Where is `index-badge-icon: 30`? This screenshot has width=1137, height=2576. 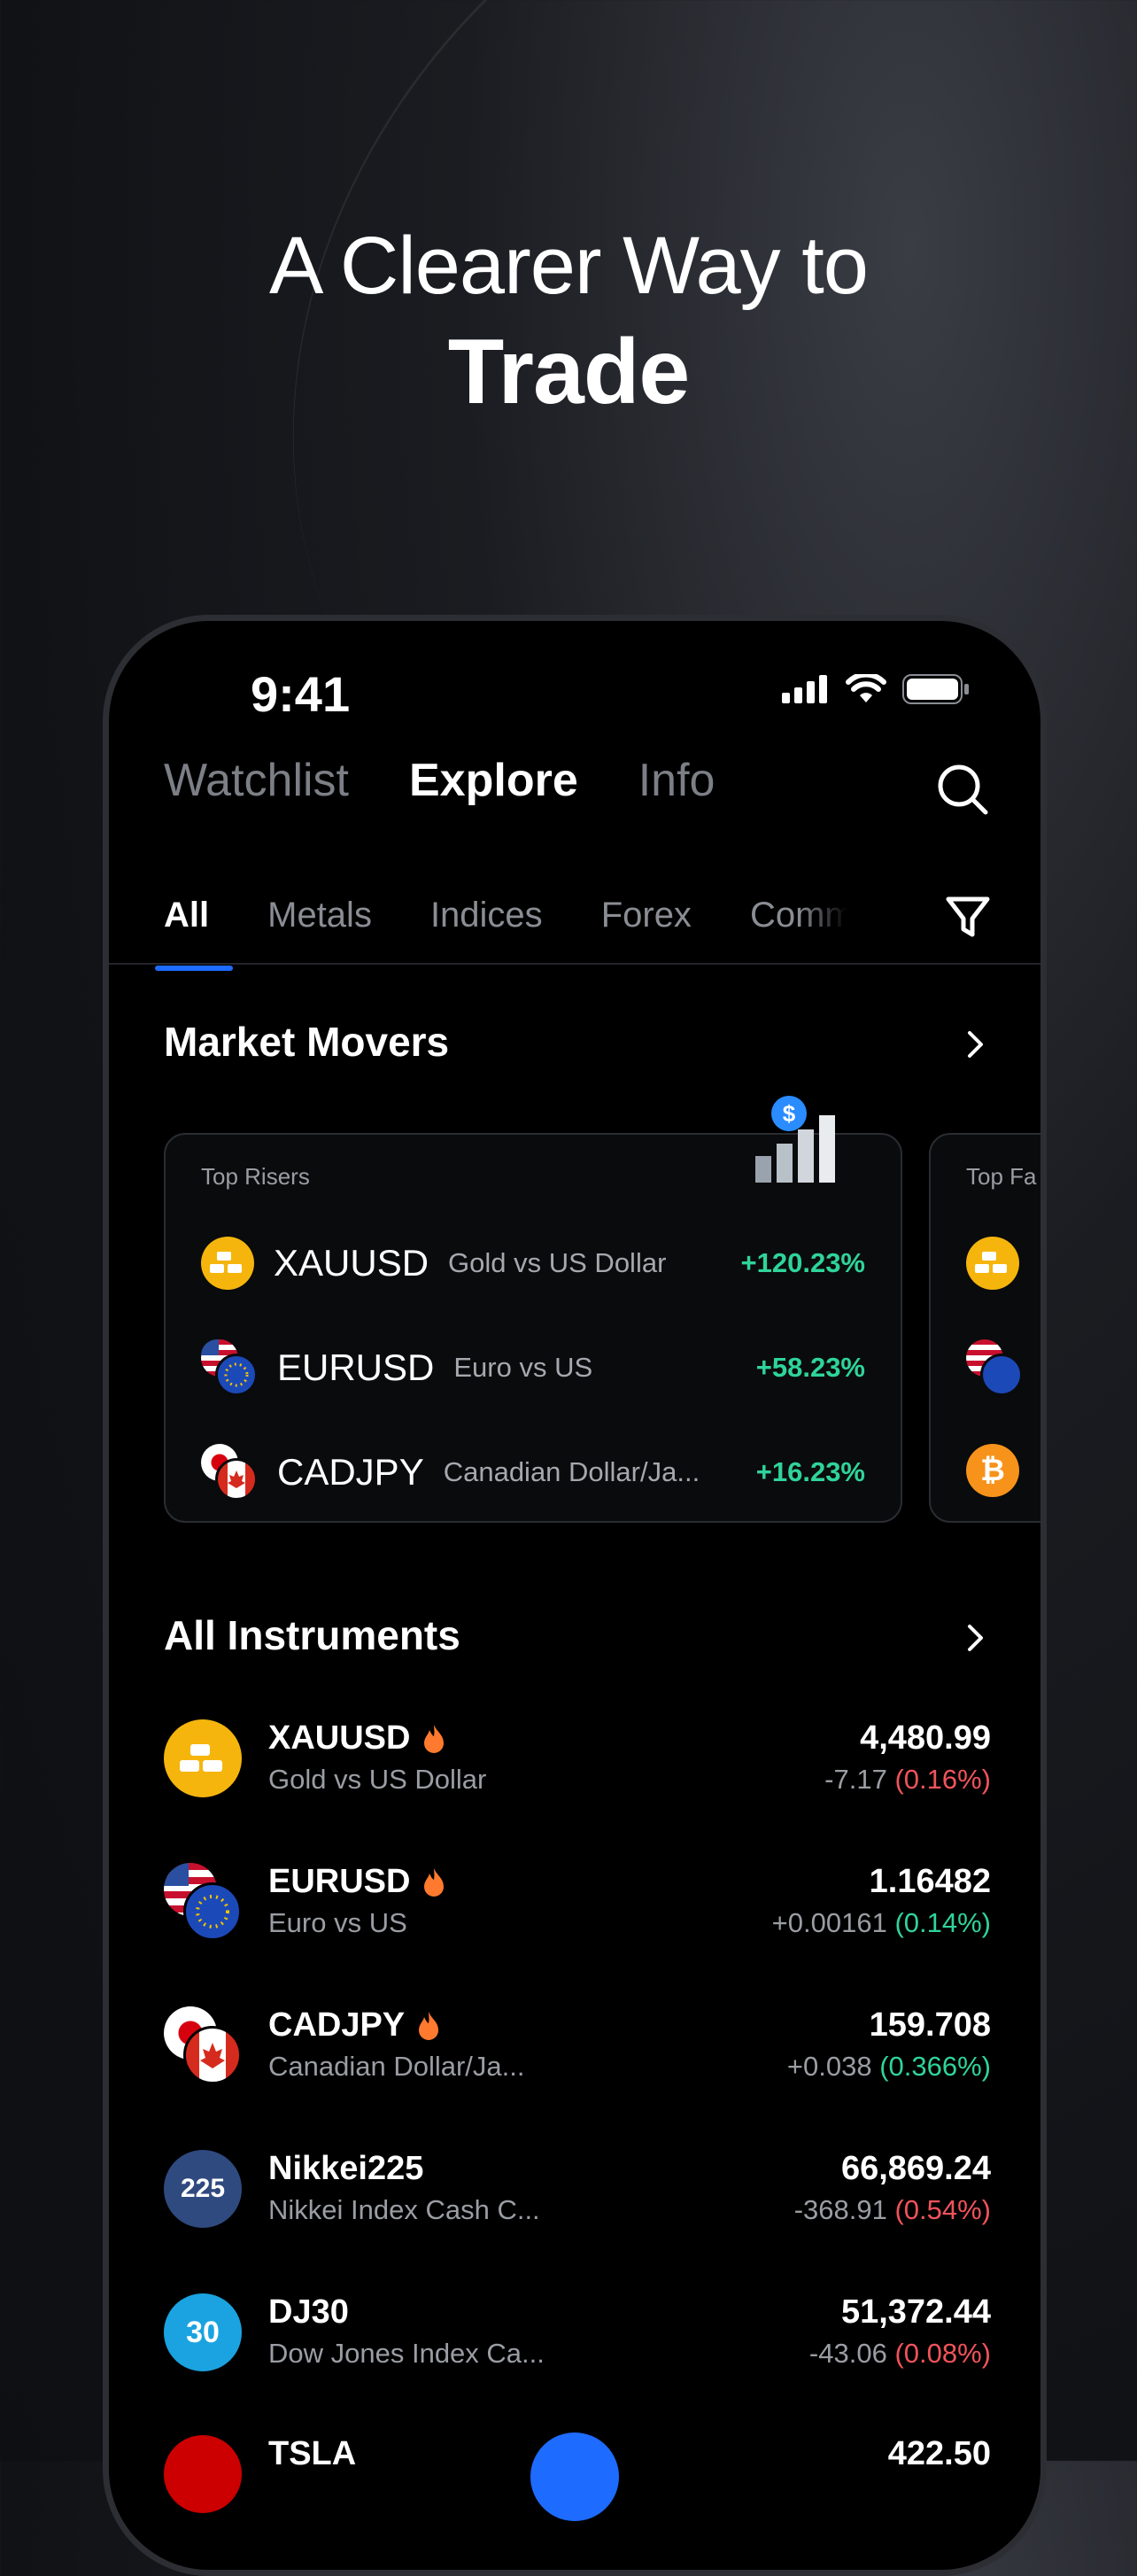 index-badge-icon: 30 is located at coordinates (203, 2332).